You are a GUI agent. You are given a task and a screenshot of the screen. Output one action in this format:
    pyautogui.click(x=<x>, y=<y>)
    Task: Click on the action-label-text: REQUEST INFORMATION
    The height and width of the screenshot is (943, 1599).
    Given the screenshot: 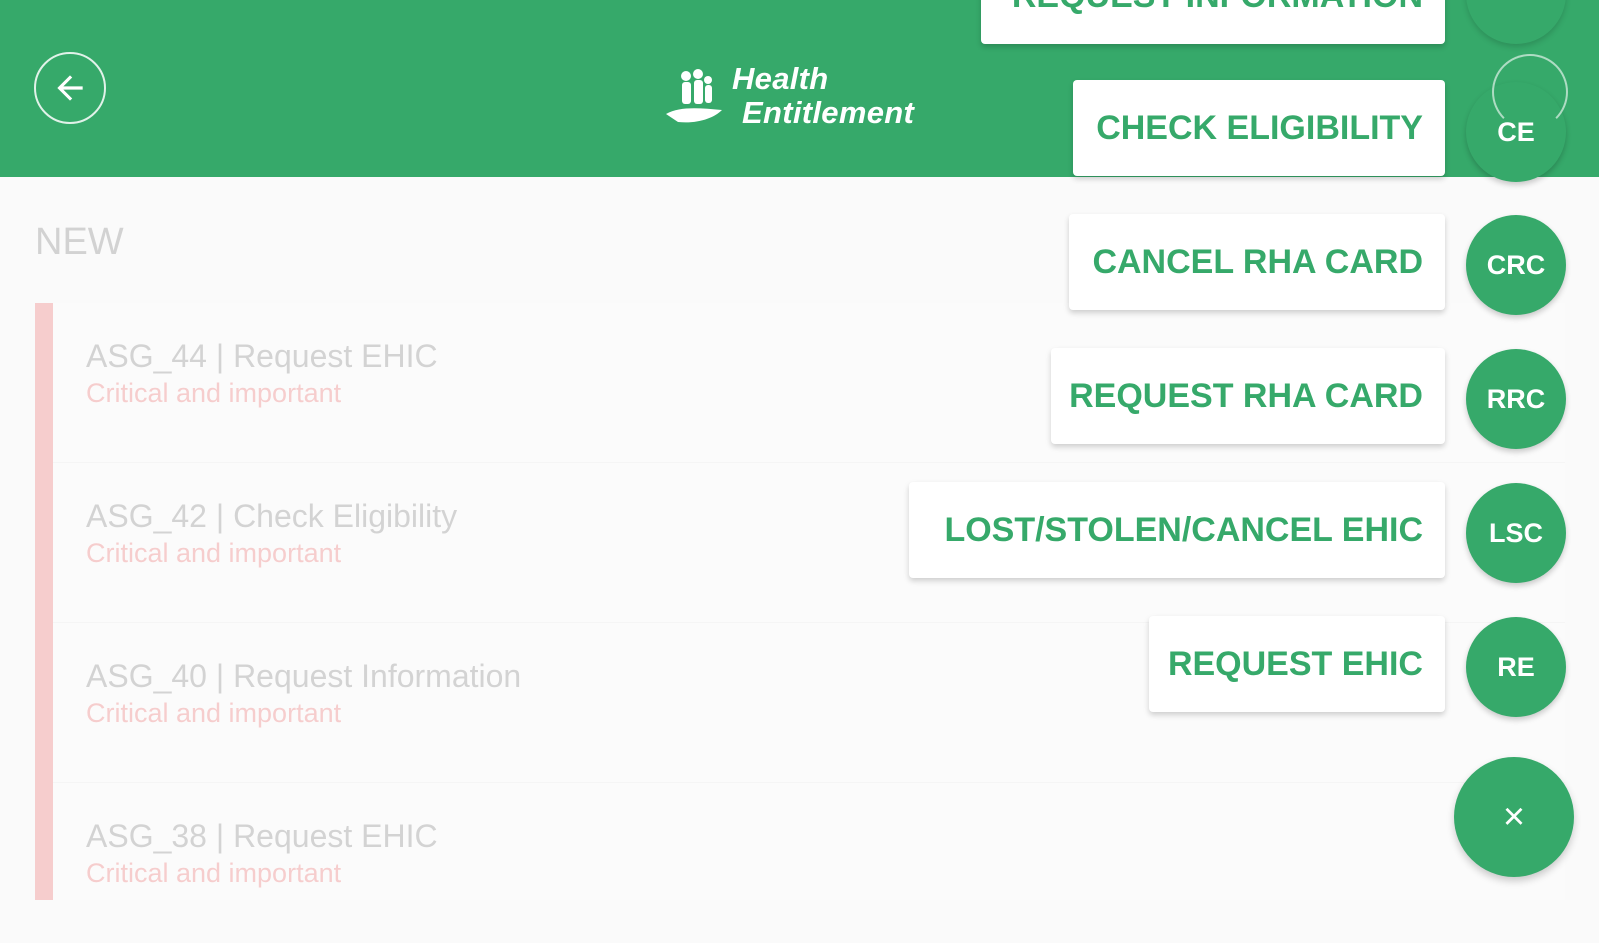 What is the action you would take?
    pyautogui.click(x=1217, y=8)
    